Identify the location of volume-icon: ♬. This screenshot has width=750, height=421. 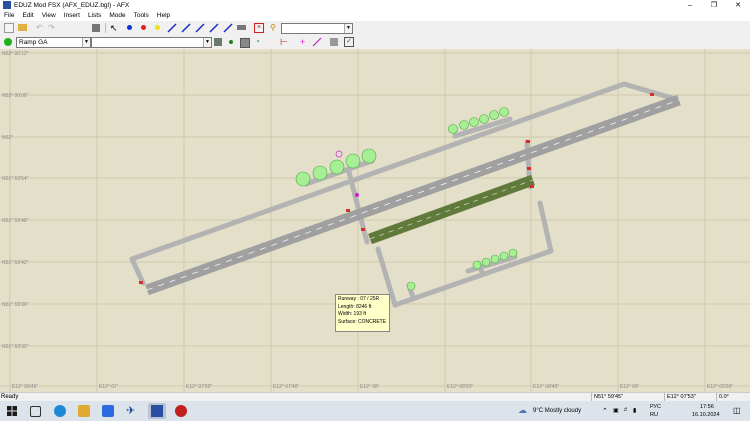
(626, 410).